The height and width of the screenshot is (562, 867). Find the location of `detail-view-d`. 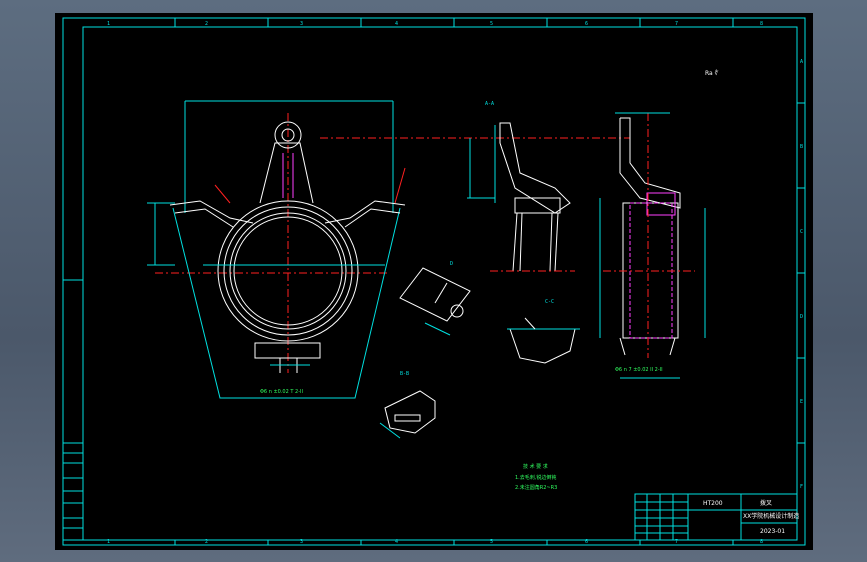

detail-view-d is located at coordinates (435, 301).